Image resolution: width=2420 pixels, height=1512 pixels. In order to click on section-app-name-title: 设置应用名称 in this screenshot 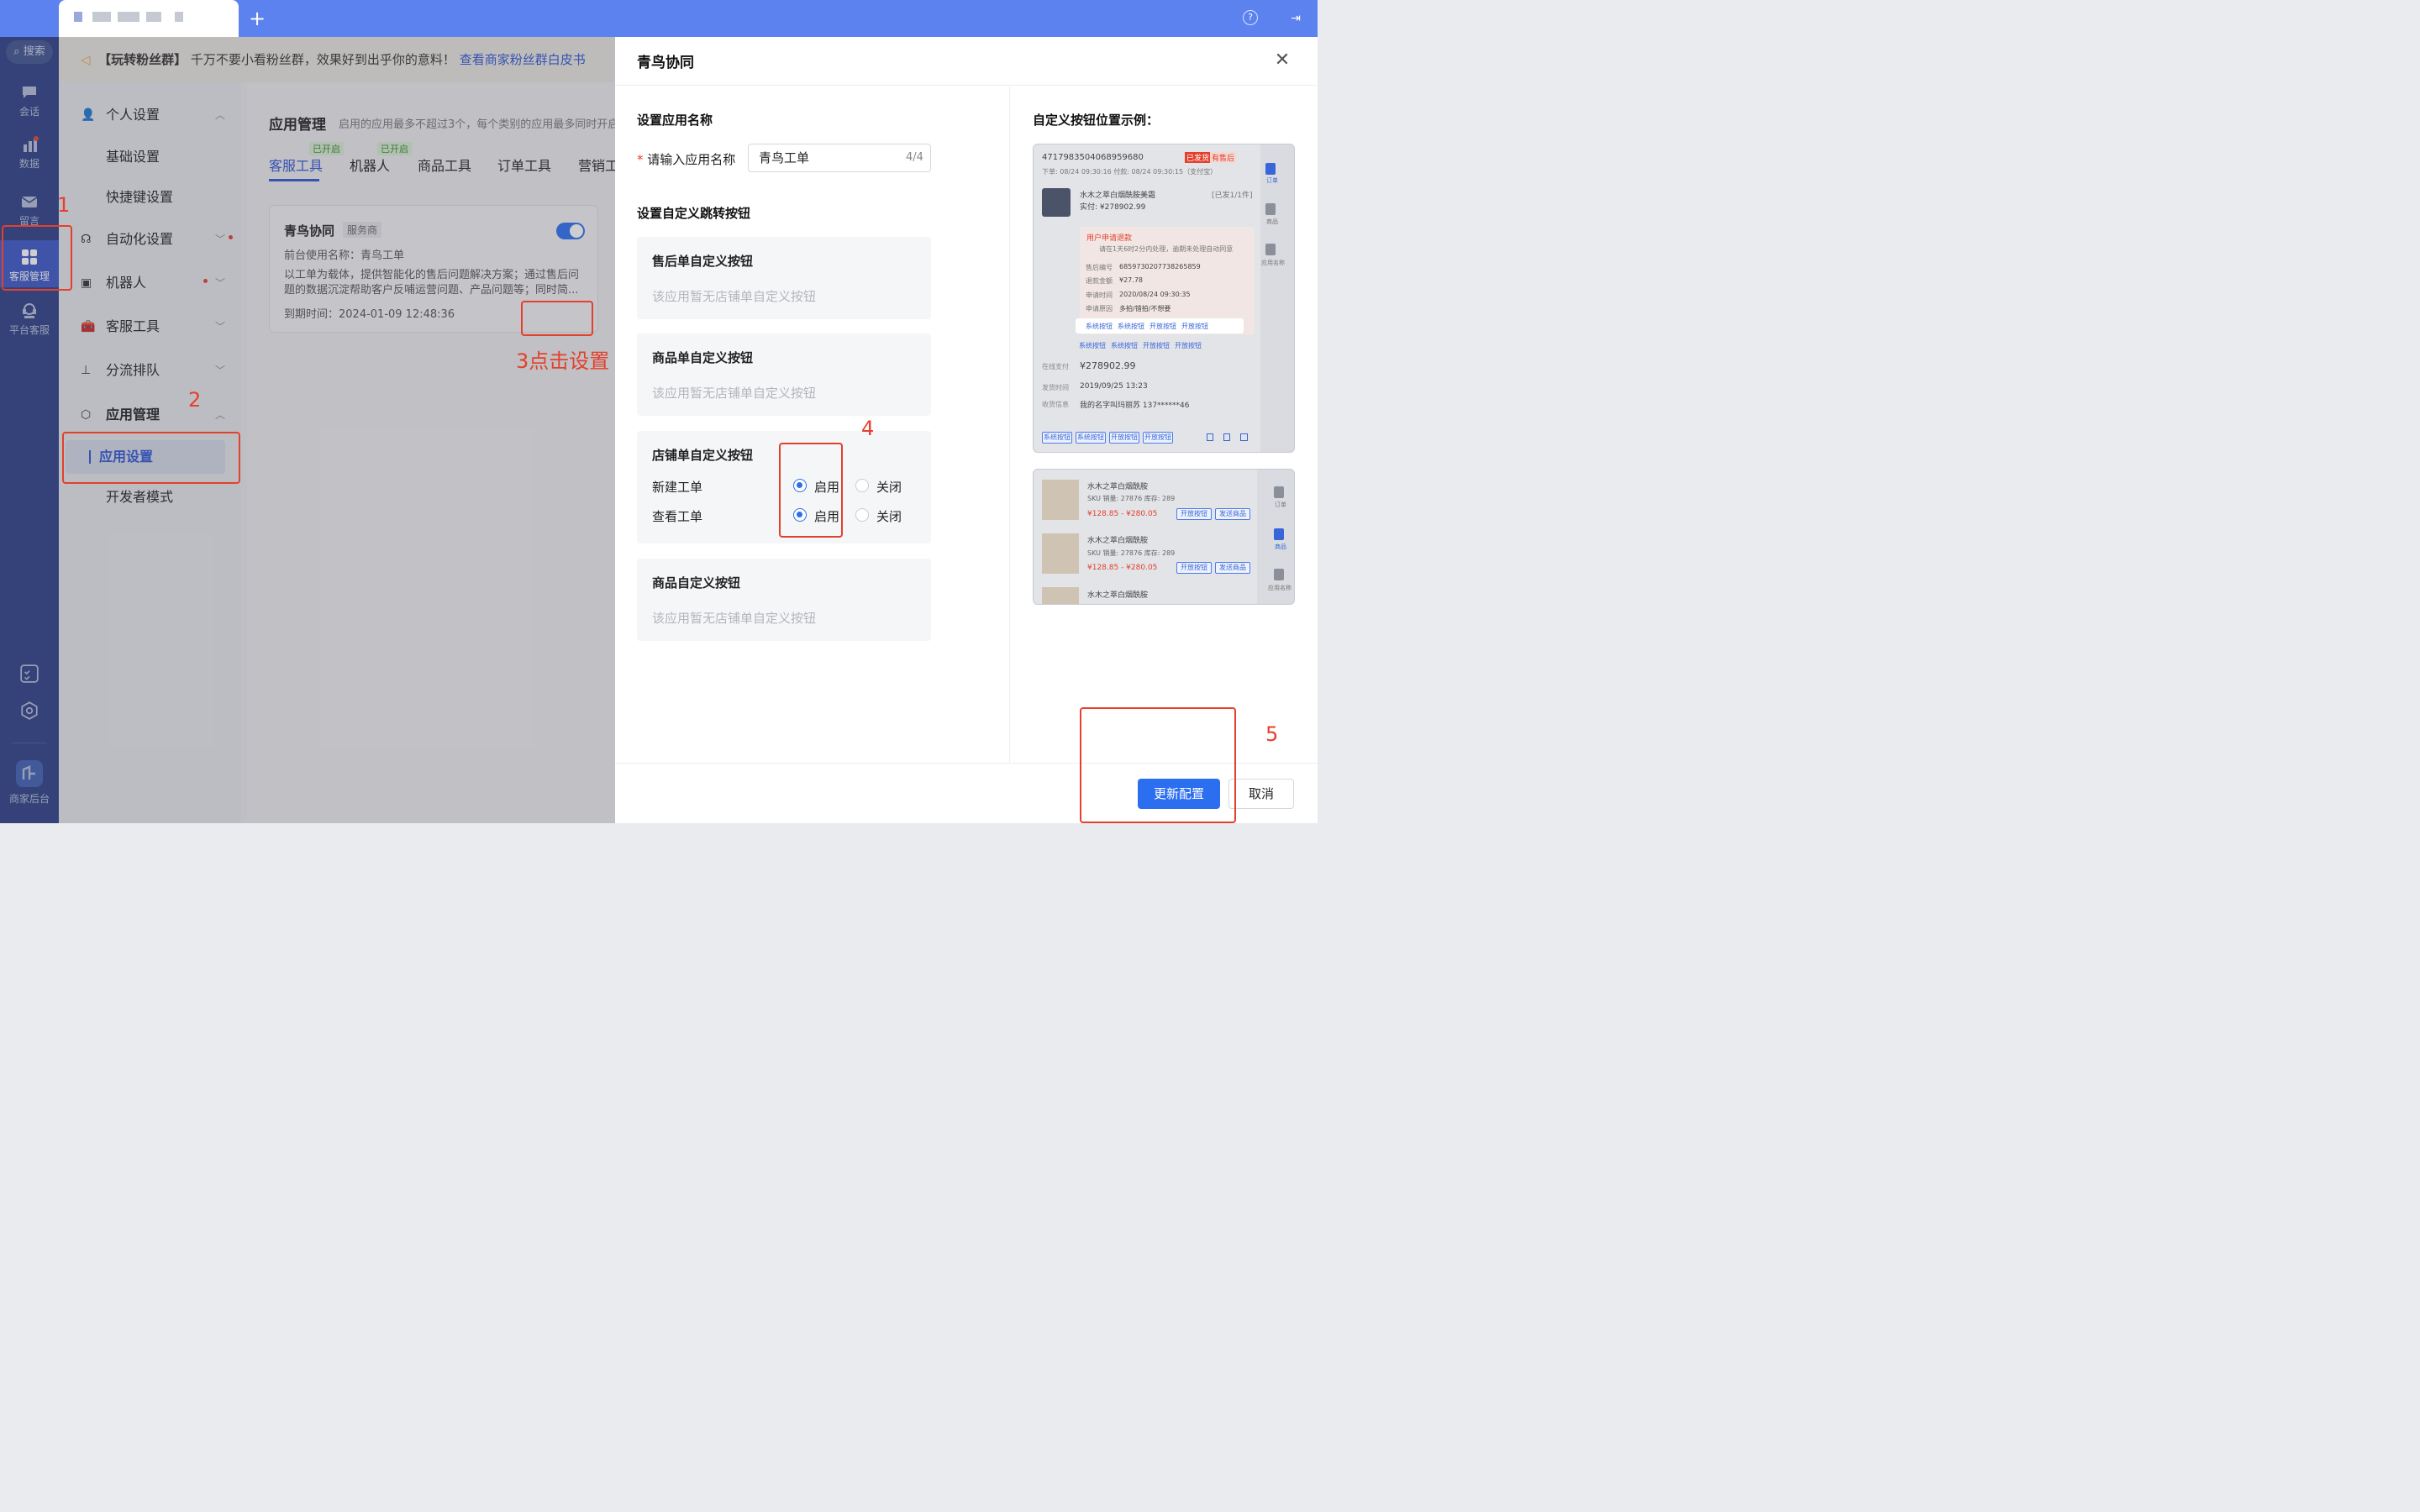, I will do `click(675, 120)`.